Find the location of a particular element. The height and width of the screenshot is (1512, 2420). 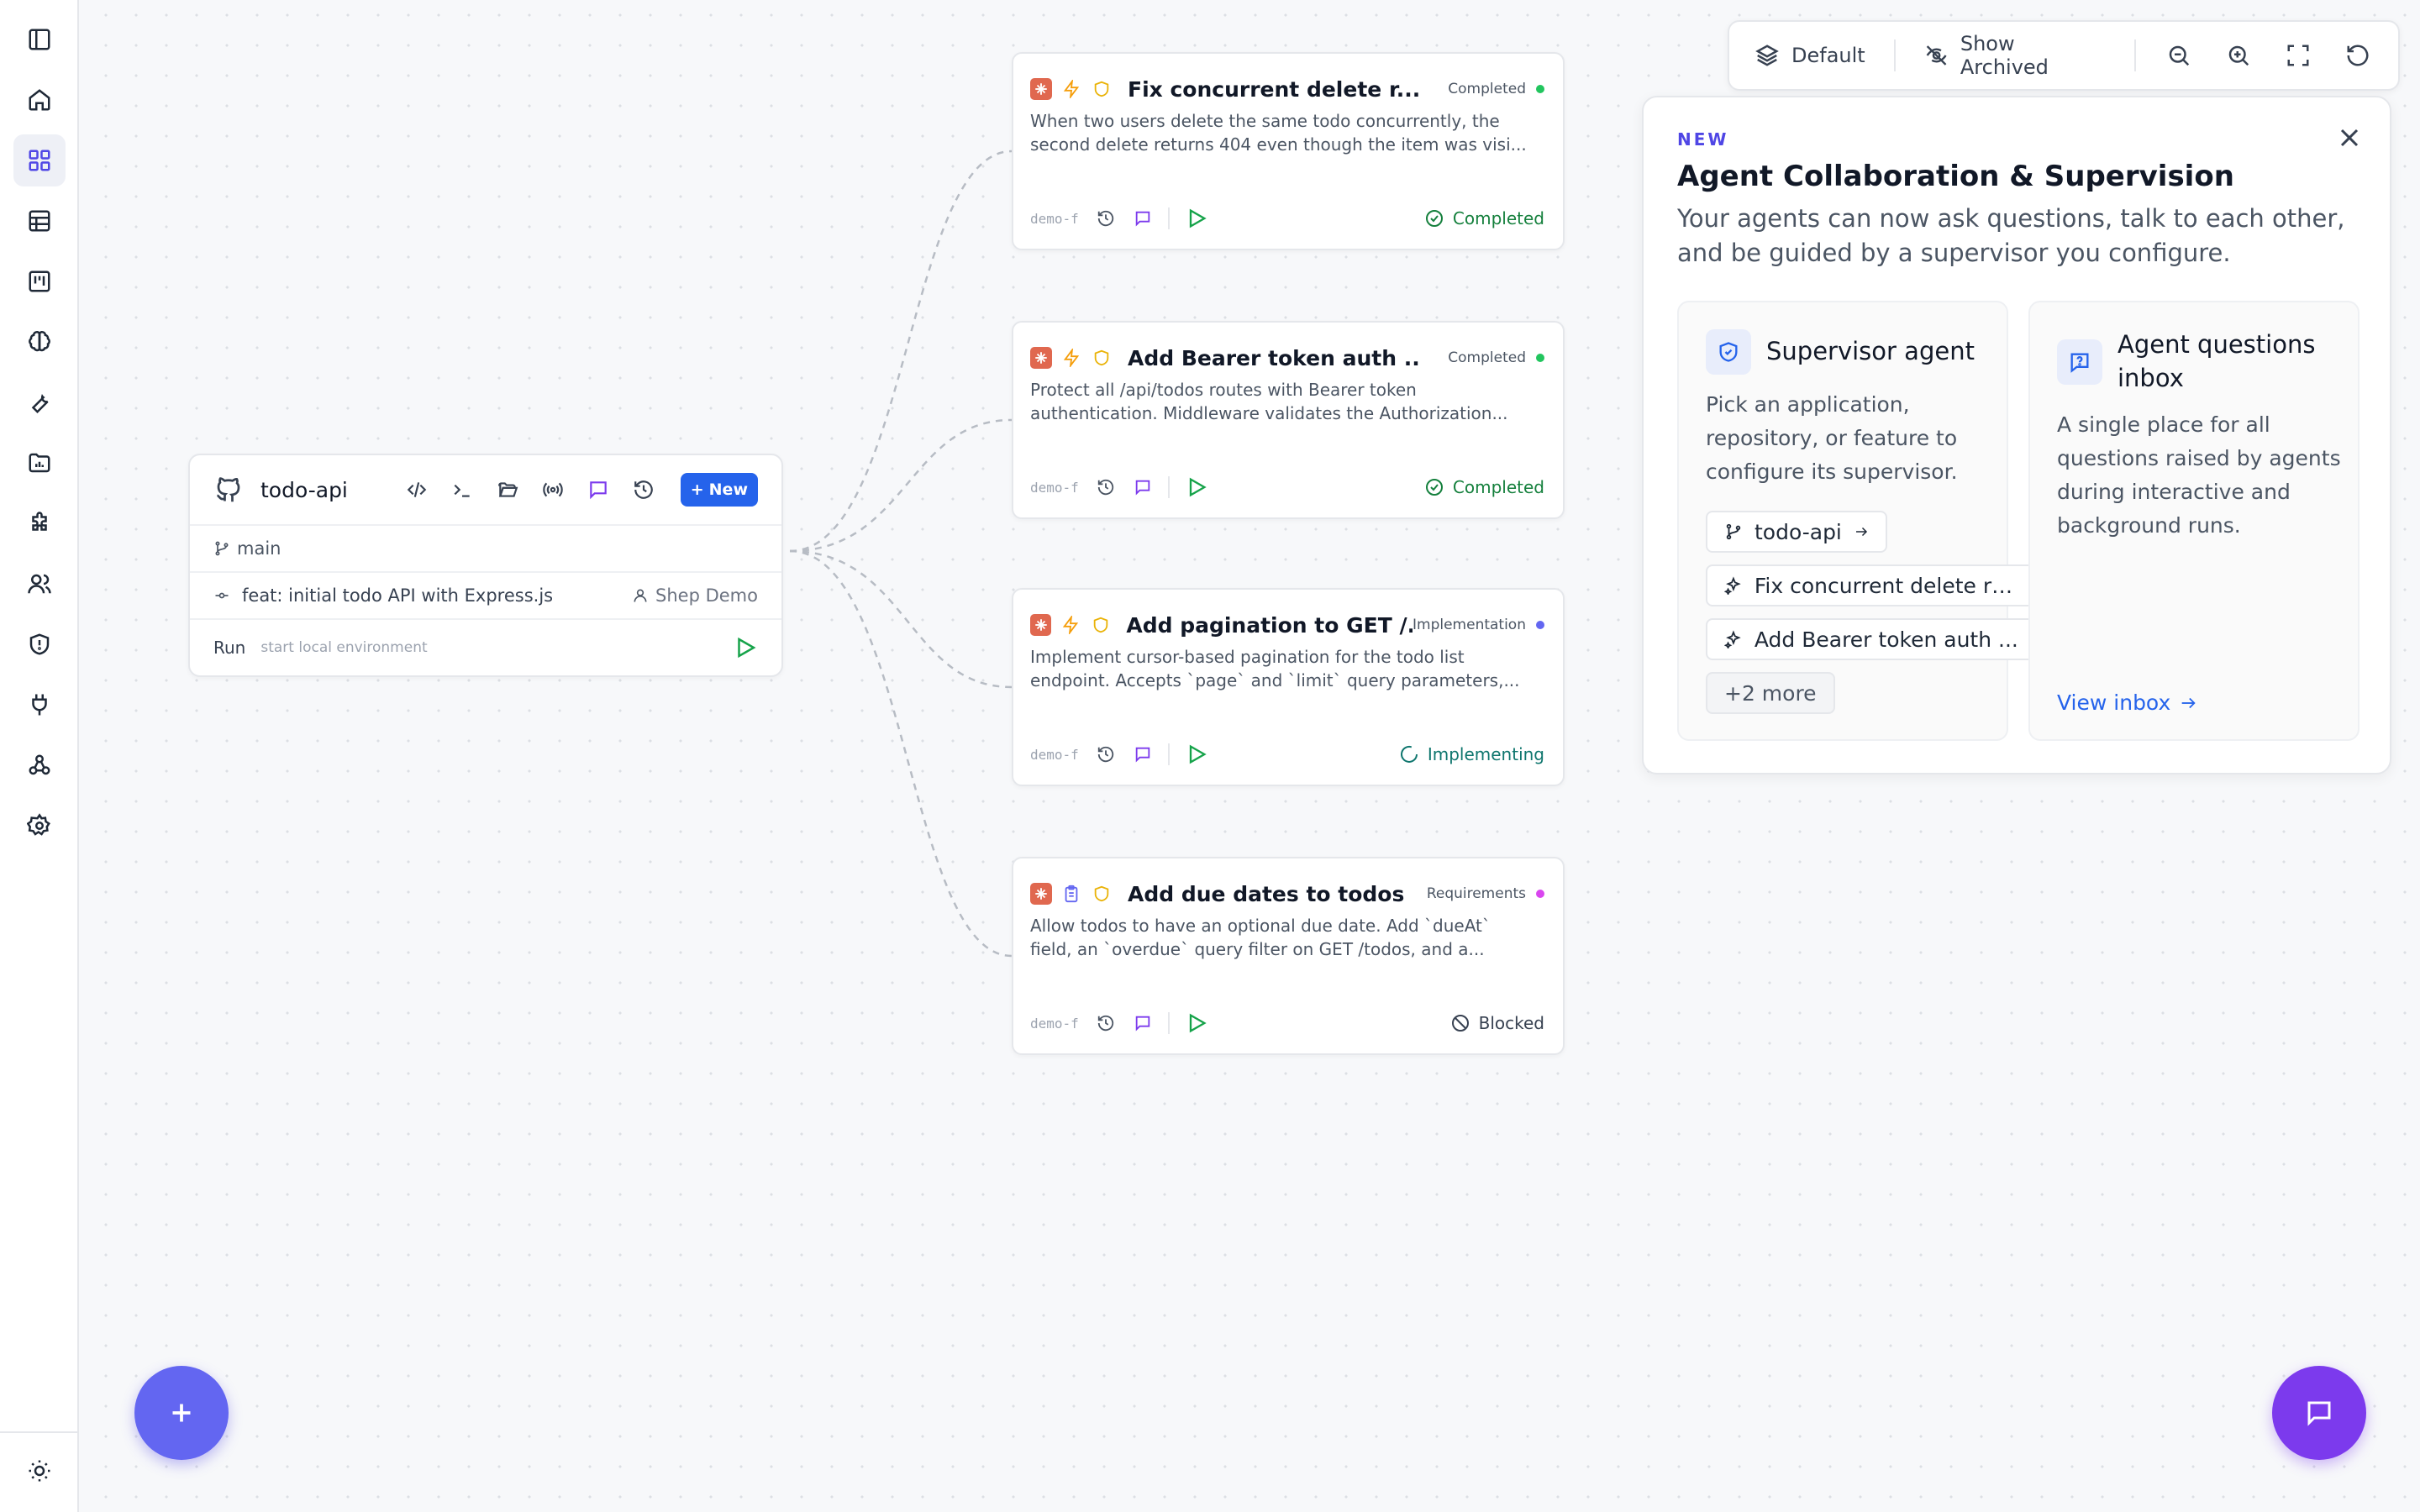

layout-default-button: Default is located at coordinates (1809, 55).